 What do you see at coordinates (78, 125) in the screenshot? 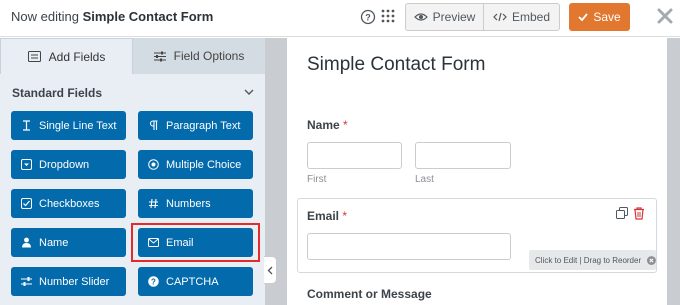
I see `field-label: Single Line Text` at bounding box center [78, 125].